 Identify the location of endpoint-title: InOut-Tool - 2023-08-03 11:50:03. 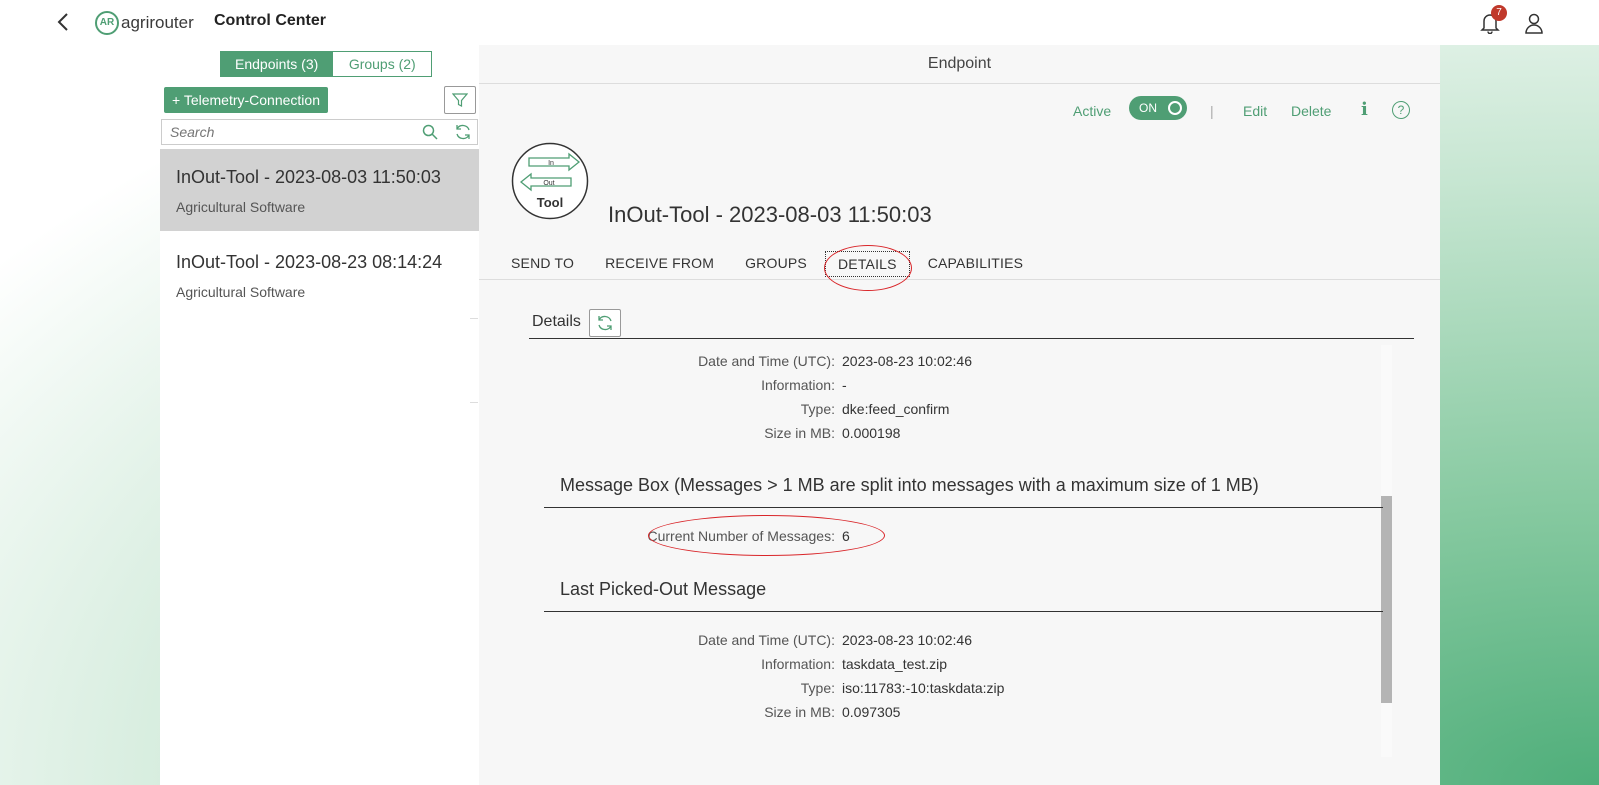
(770, 214).